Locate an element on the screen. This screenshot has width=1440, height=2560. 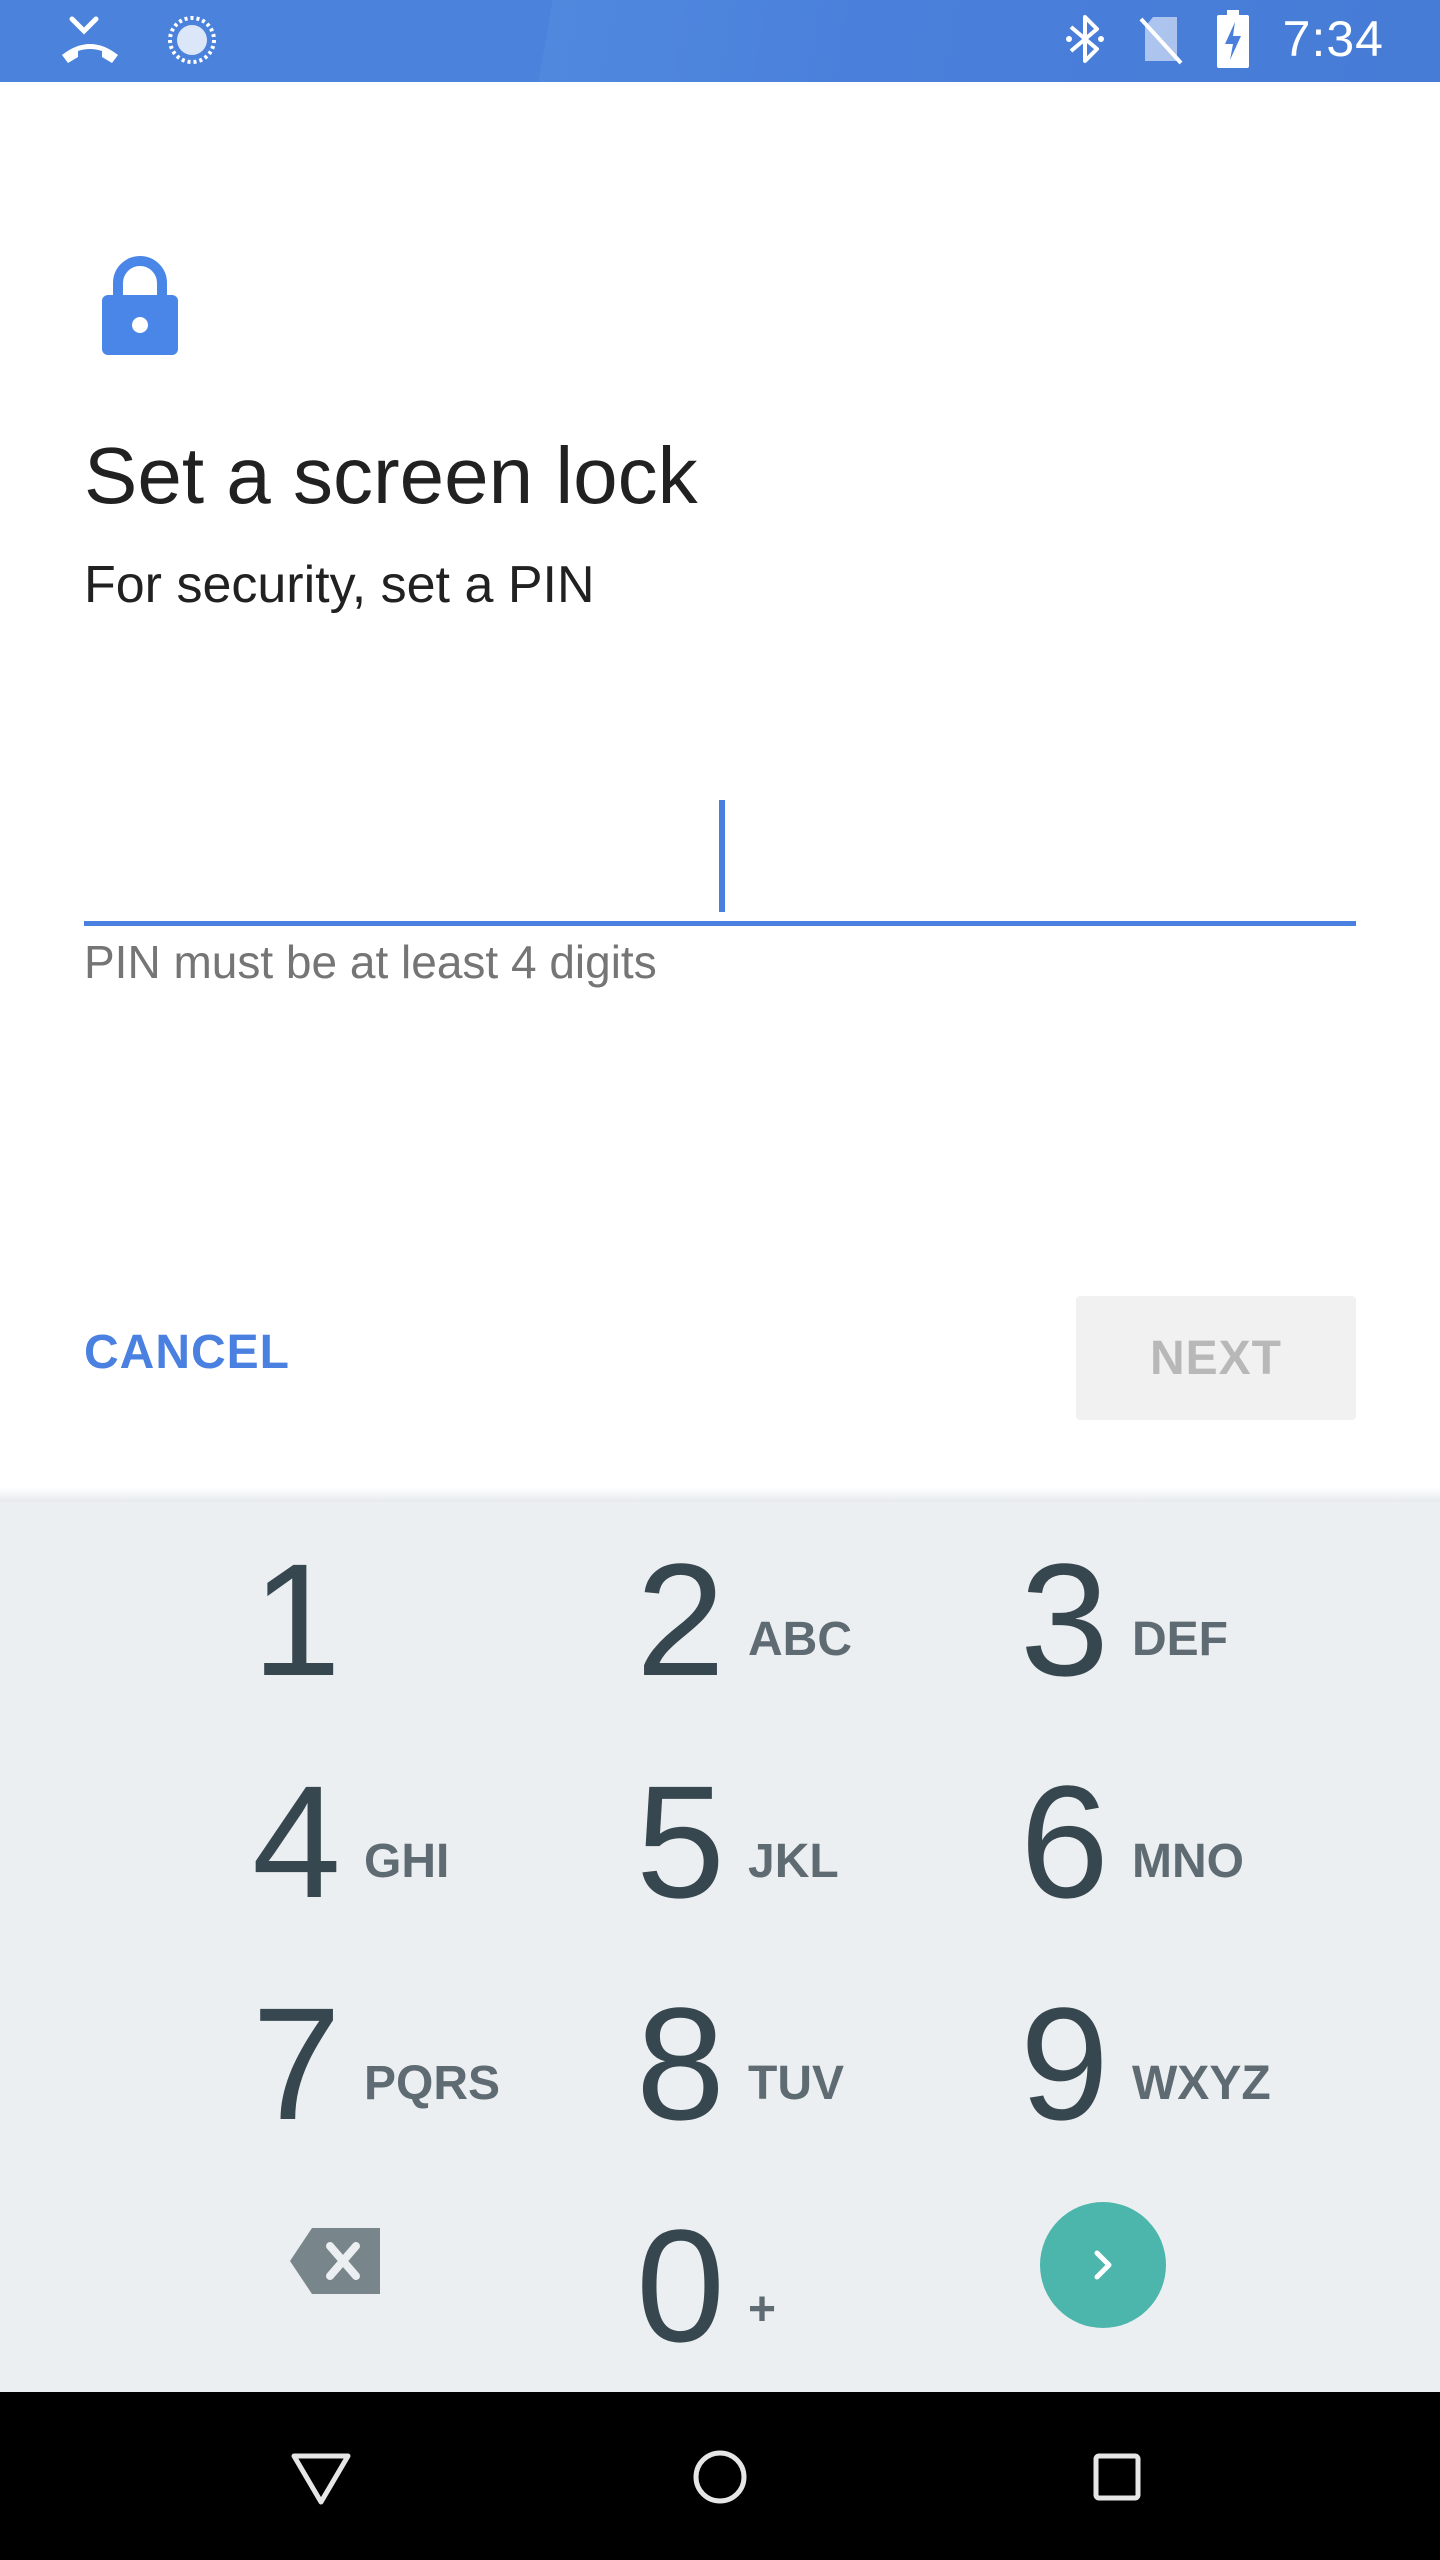
key-3: 3 DEF is located at coordinates (1212, 1651).